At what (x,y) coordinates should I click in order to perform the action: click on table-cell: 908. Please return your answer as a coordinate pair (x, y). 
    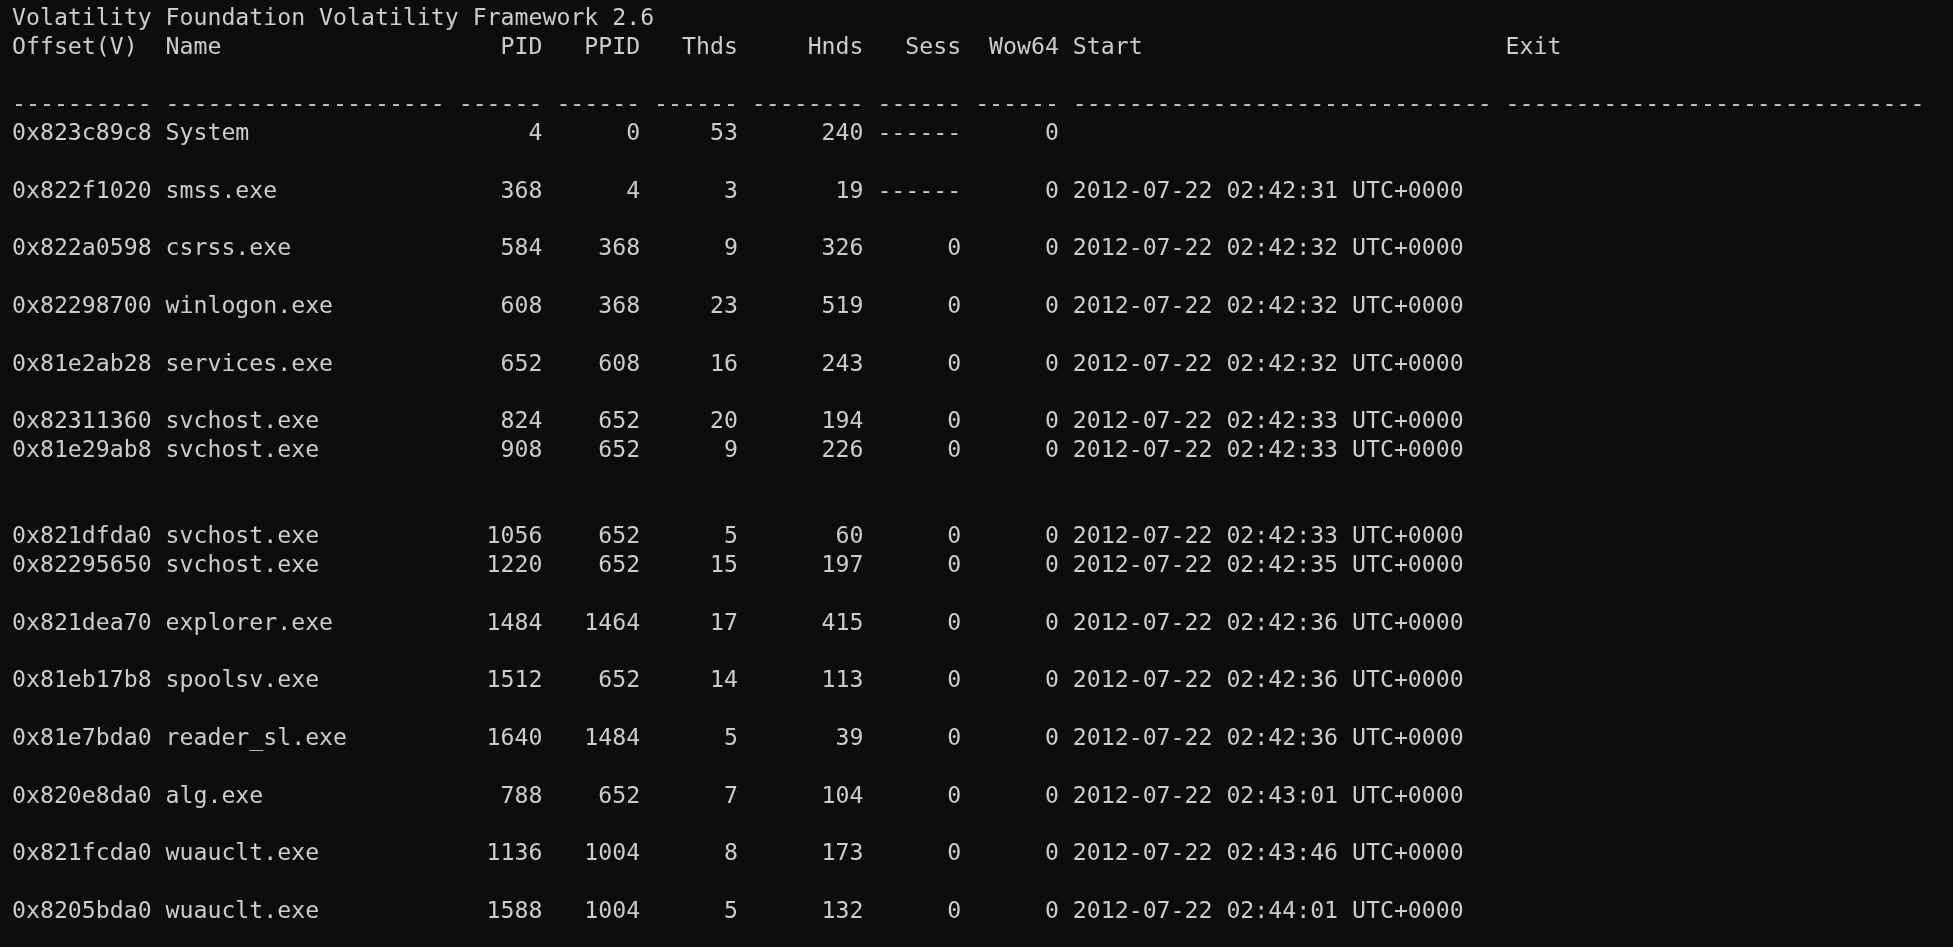
    Looking at the image, I should click on (521, 449).